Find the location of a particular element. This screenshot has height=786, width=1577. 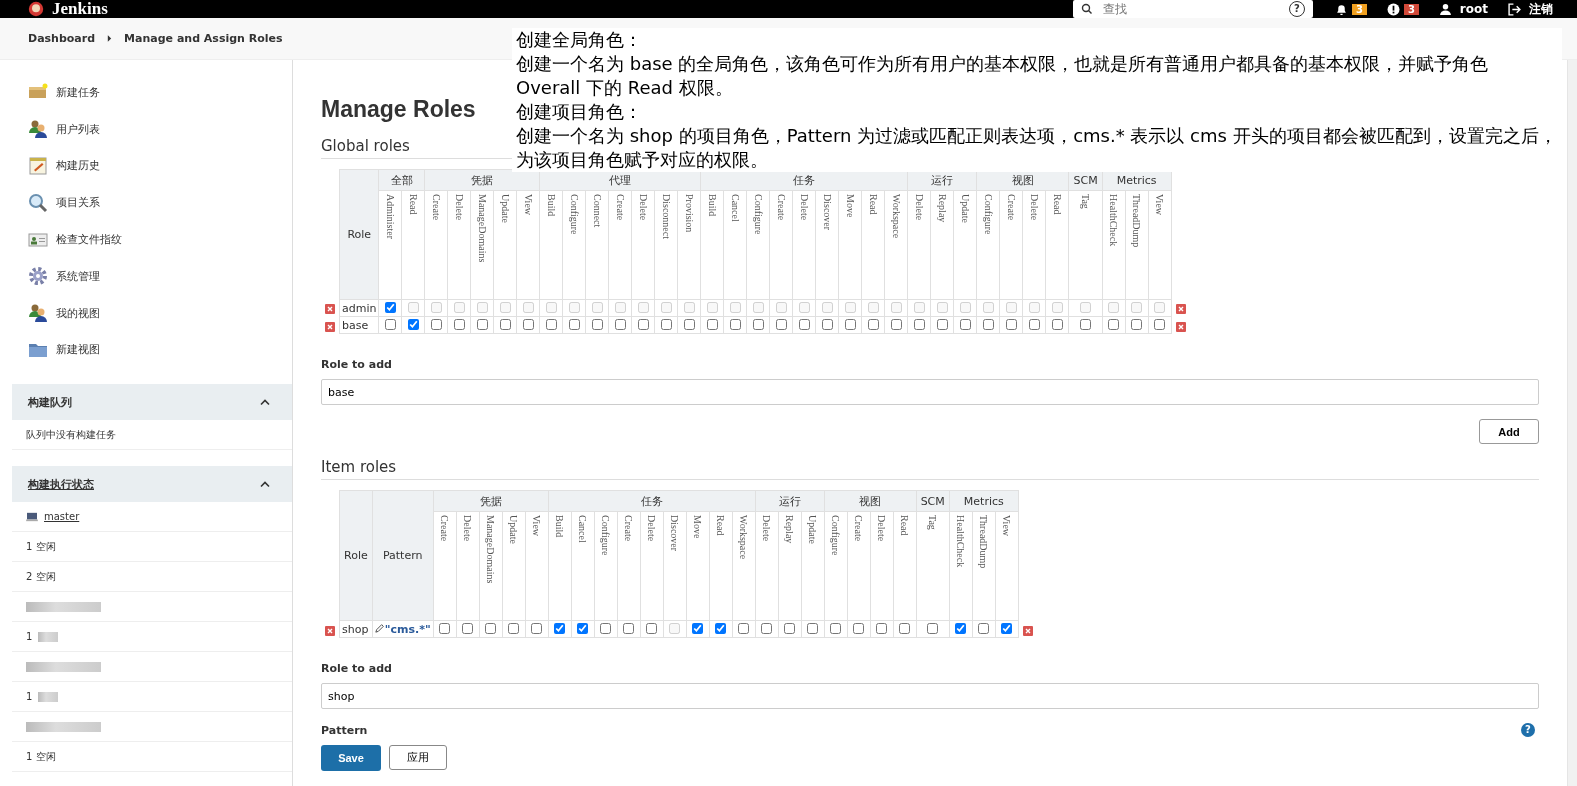

breadcrumb-link: Manage and Assign Roles is located at coordinates (203, 38).